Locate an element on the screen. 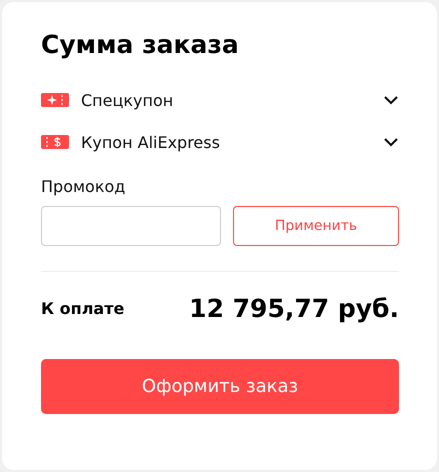 This screenshot has height=472, width=439. checkout-button: Оформить заказ is located at coordinates (220, 386).